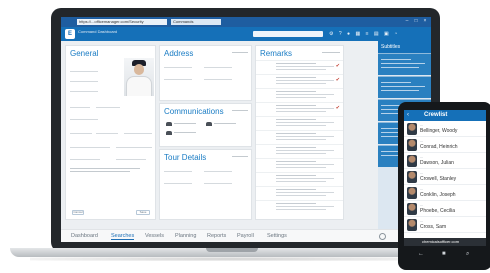 The height and width of the screenshot is (273, 490). What do you see at coordinates (134, 146) in the screenshot?
I see `phone-field` at bounding box center [134, 146].